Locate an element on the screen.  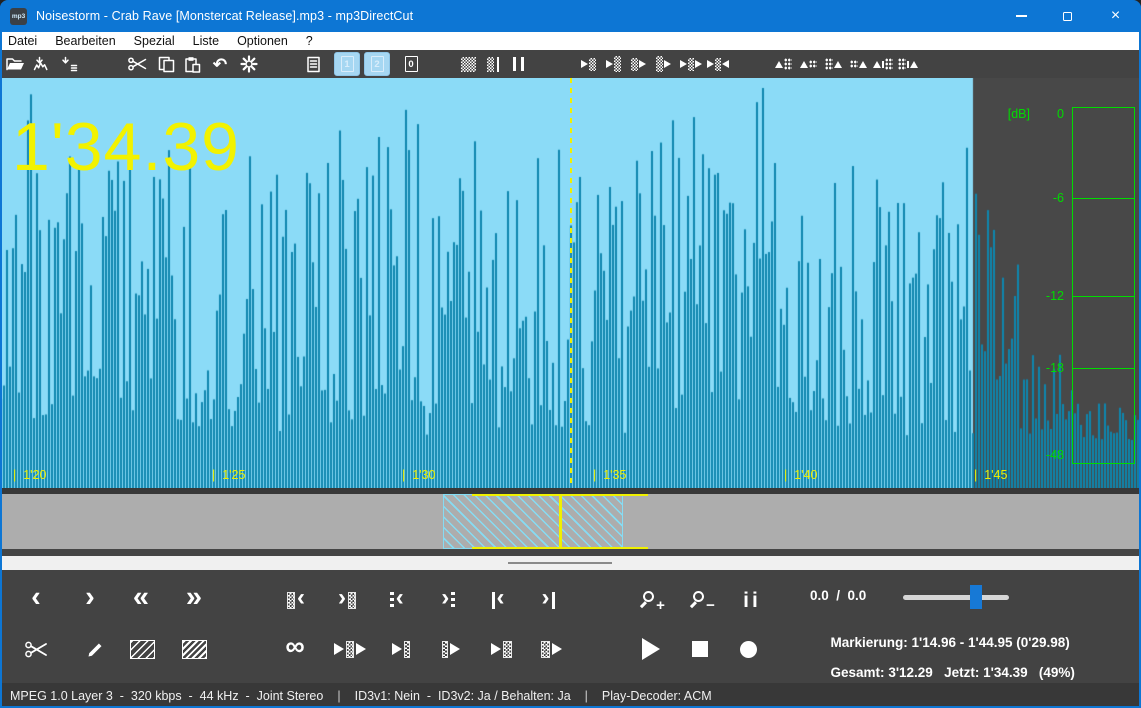
toolbar-fade-in-begin-button is located at coordinates (783, 64).